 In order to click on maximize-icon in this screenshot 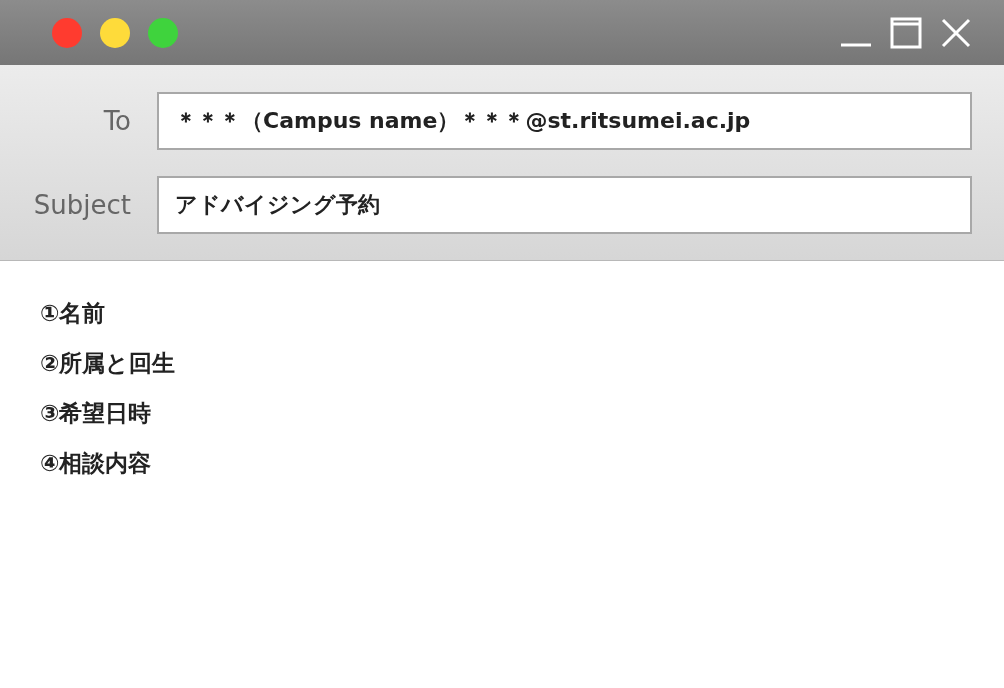, I will do `click(906, 32)`.